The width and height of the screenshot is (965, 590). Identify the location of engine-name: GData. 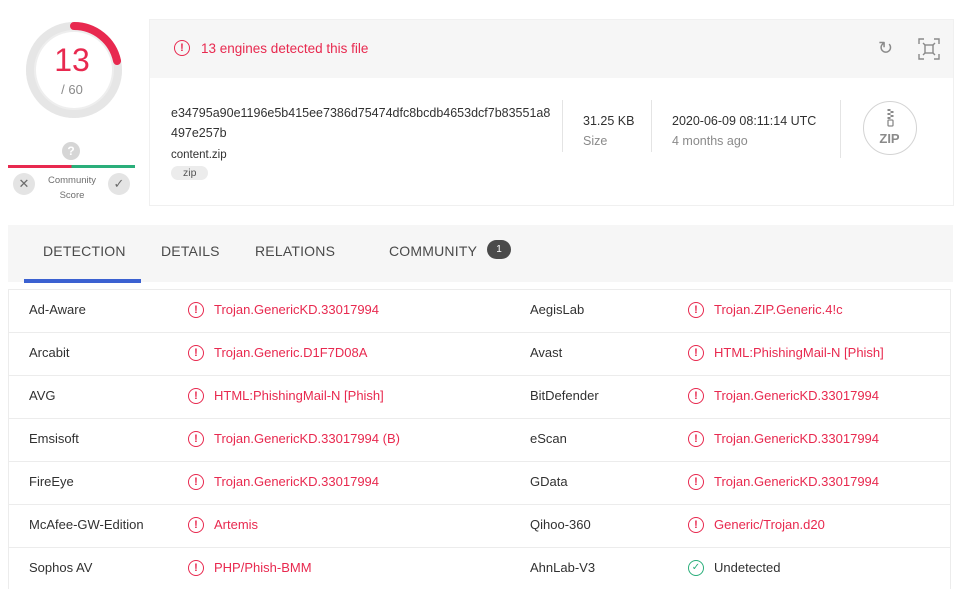
(549, 481).